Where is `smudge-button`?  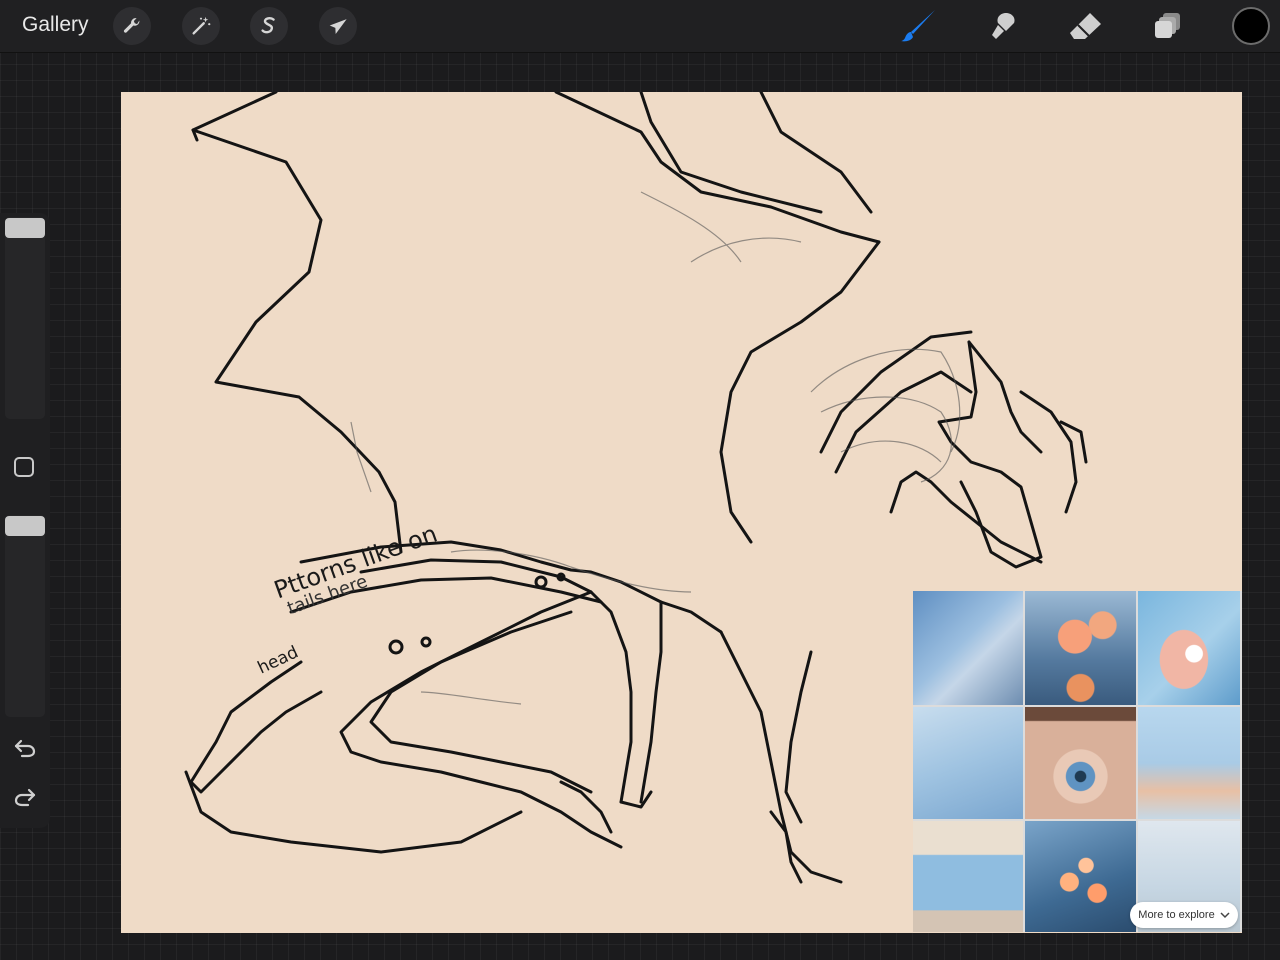 smudge-button is located at coordinates (1003, 26).